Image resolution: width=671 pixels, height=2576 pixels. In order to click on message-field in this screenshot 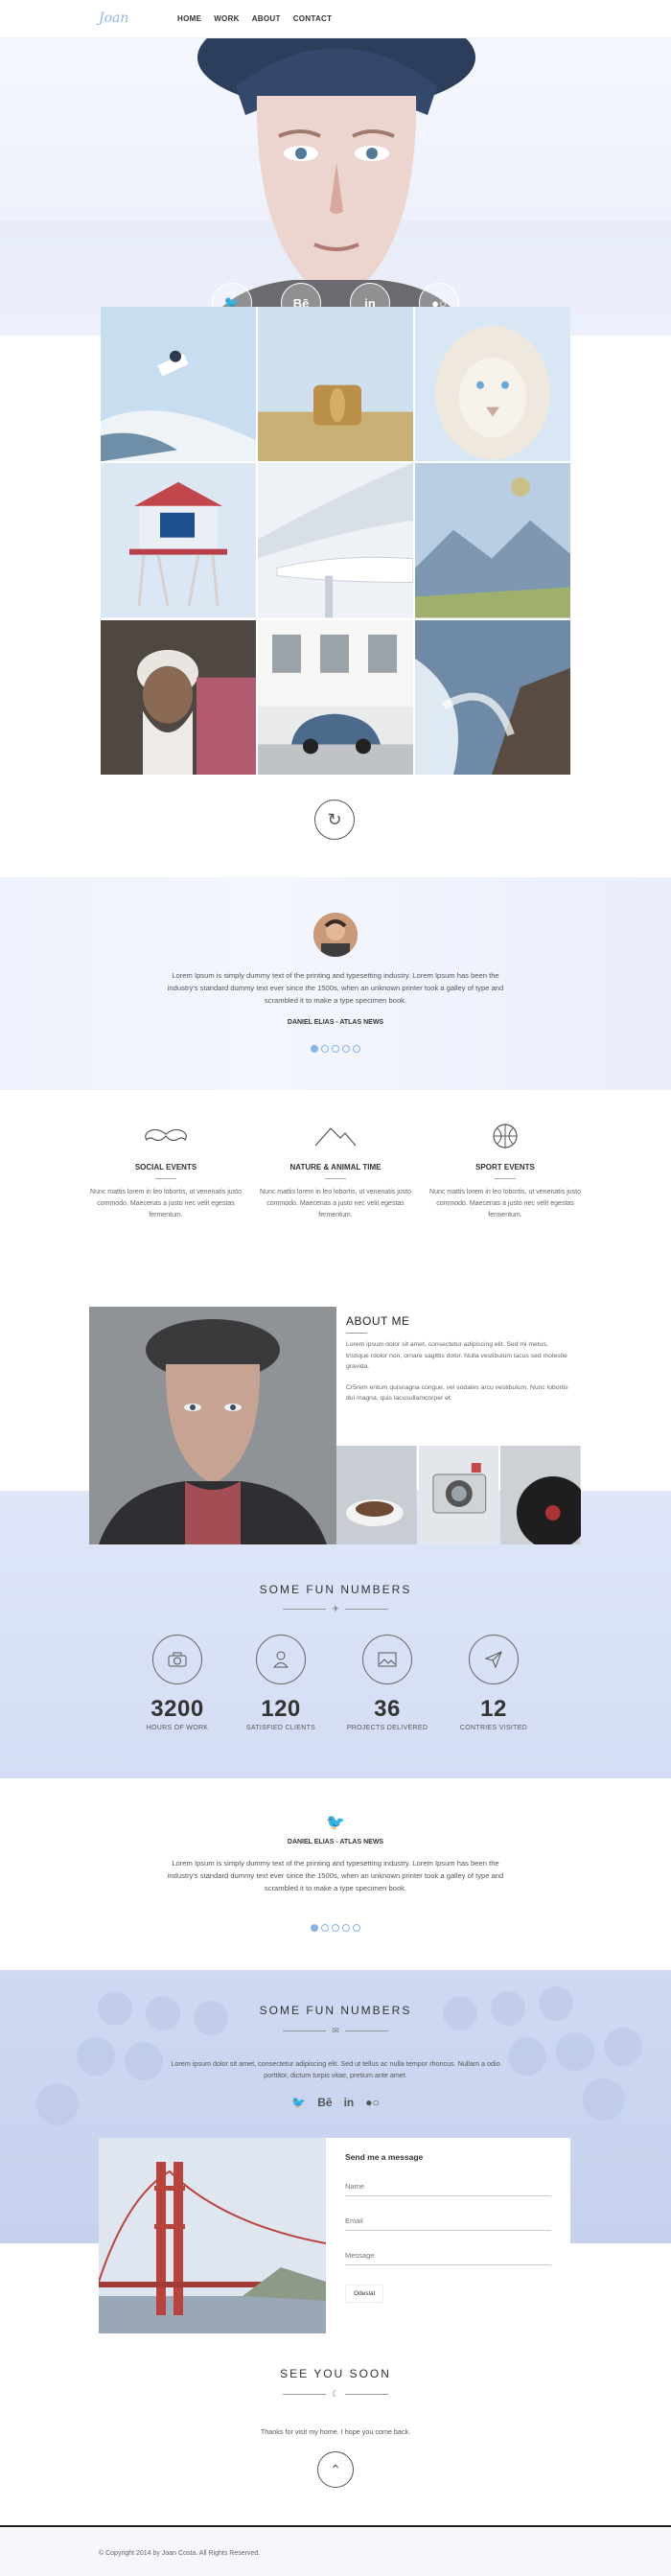, I will do `click(448, 2255)`.